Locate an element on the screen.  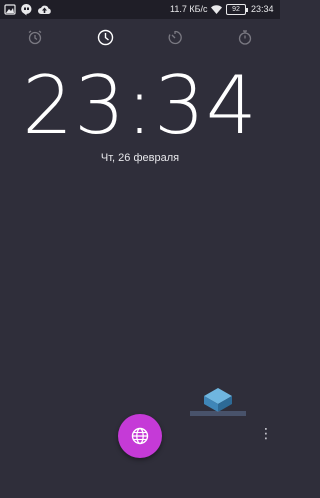
more-options-button: ⋮ is located at coordinates (266, 435).